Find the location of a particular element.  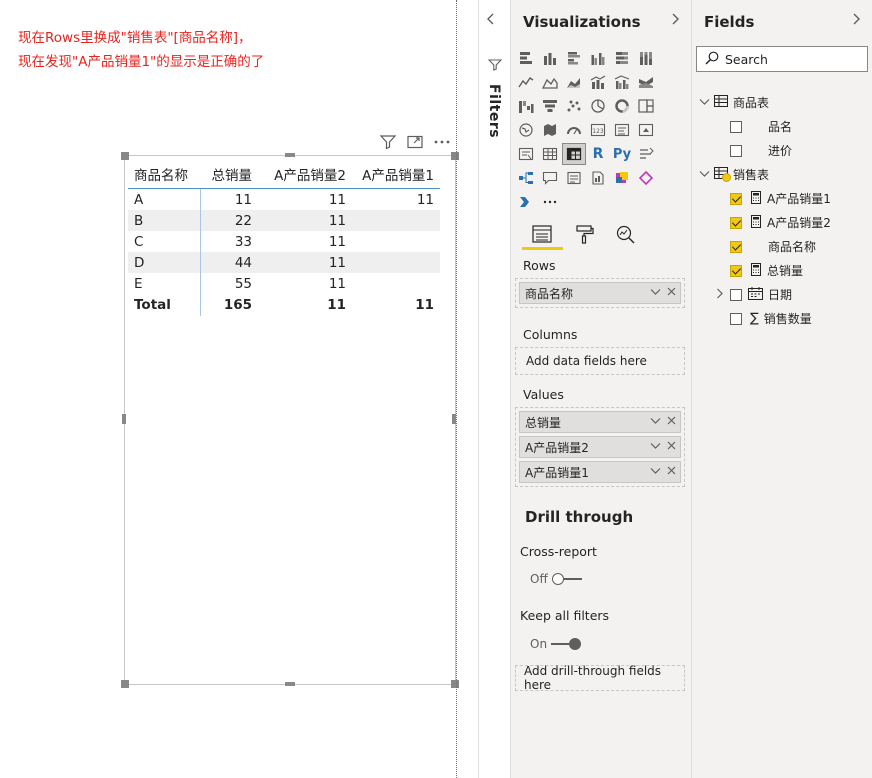

focus-mode-icon is located at coordinates (415, 142).